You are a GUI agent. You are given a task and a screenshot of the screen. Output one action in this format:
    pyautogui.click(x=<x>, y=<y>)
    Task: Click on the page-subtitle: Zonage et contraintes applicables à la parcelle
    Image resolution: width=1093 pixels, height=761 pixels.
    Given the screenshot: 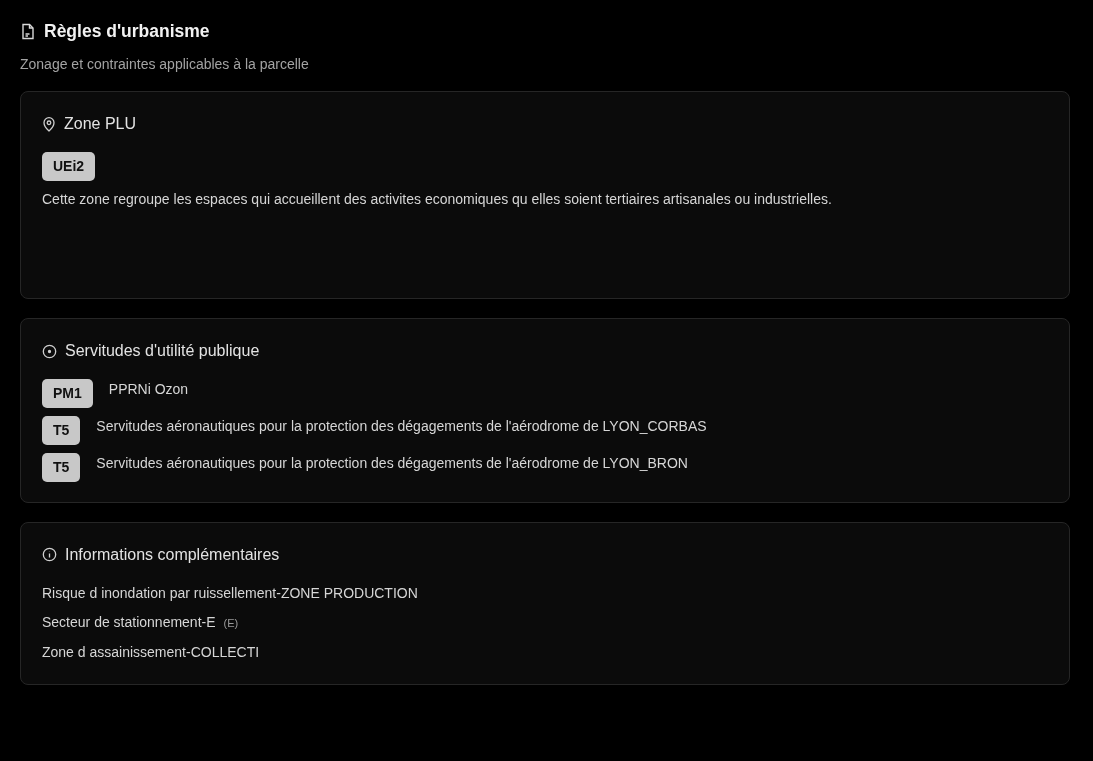 What is the action you would take?
    pyautogui.click(x=165, y=65)
    